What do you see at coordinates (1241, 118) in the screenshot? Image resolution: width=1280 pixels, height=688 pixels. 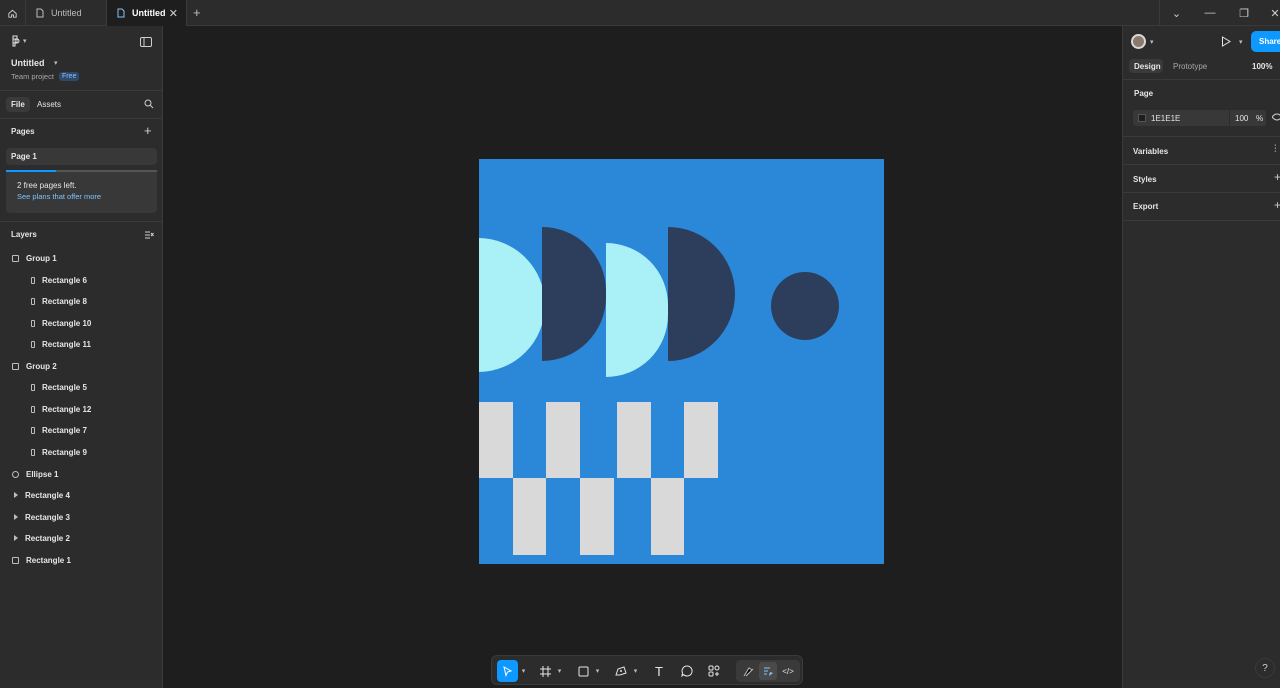 I see `fill-opacity: 100` at bounding box center [1241, 118].